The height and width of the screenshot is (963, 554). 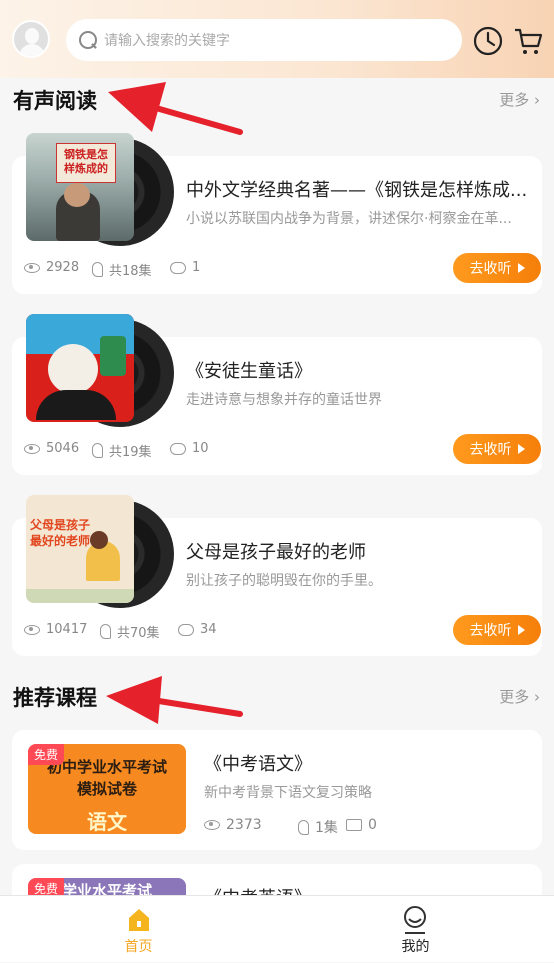 What do you see at coordinates (31, 39) in the screenshot?
I see `user-avatar` at bounding box center [31, 39].